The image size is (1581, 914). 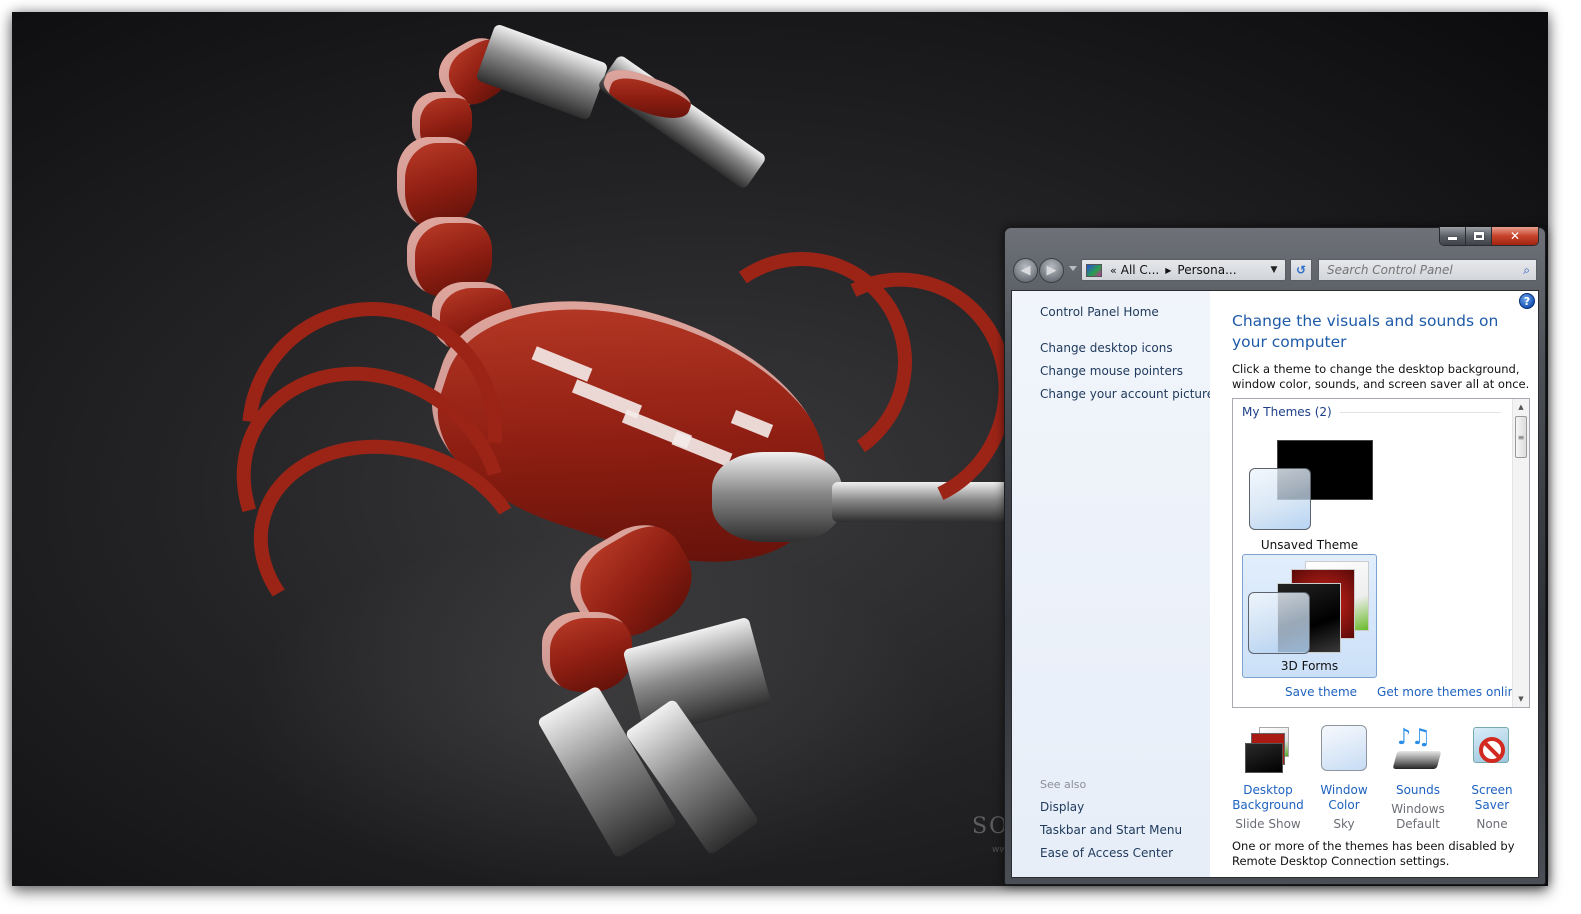 I want to click on theme-name: Unsaved Theme, so click(x=1309, y=545).